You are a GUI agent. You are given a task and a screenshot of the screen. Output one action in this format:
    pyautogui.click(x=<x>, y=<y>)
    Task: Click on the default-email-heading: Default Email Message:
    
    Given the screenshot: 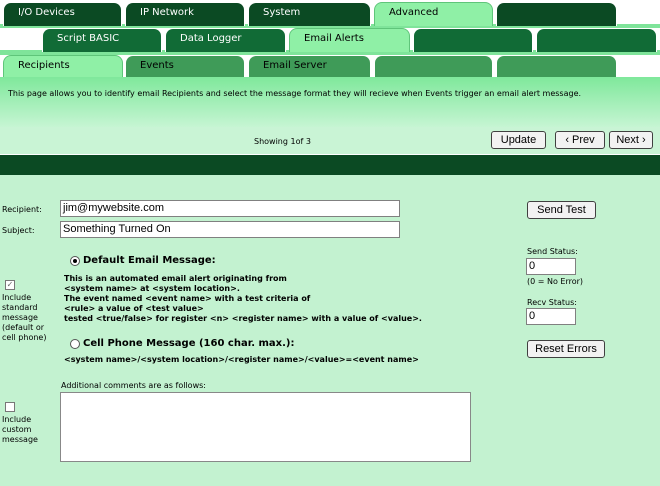 What is the action you would take?
    pyautogui.click(x=149, y=260)
    